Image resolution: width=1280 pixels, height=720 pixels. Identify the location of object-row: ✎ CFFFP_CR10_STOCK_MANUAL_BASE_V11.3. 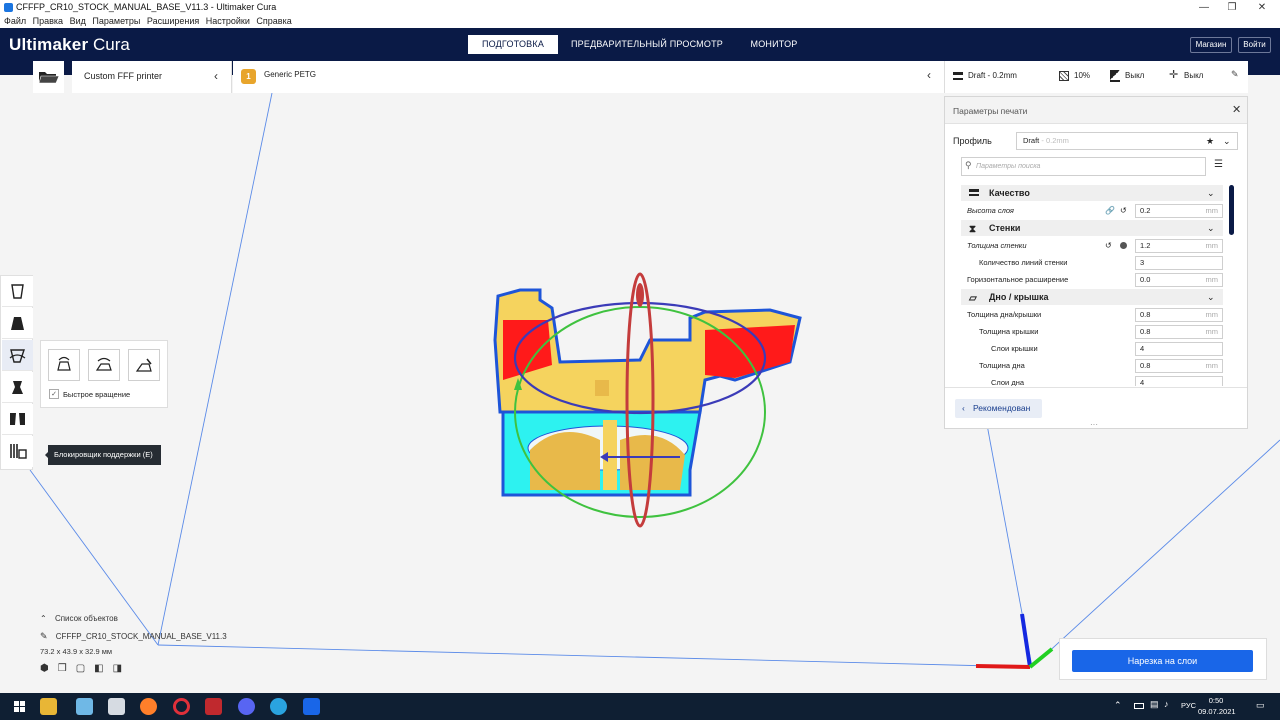
(133, 636).